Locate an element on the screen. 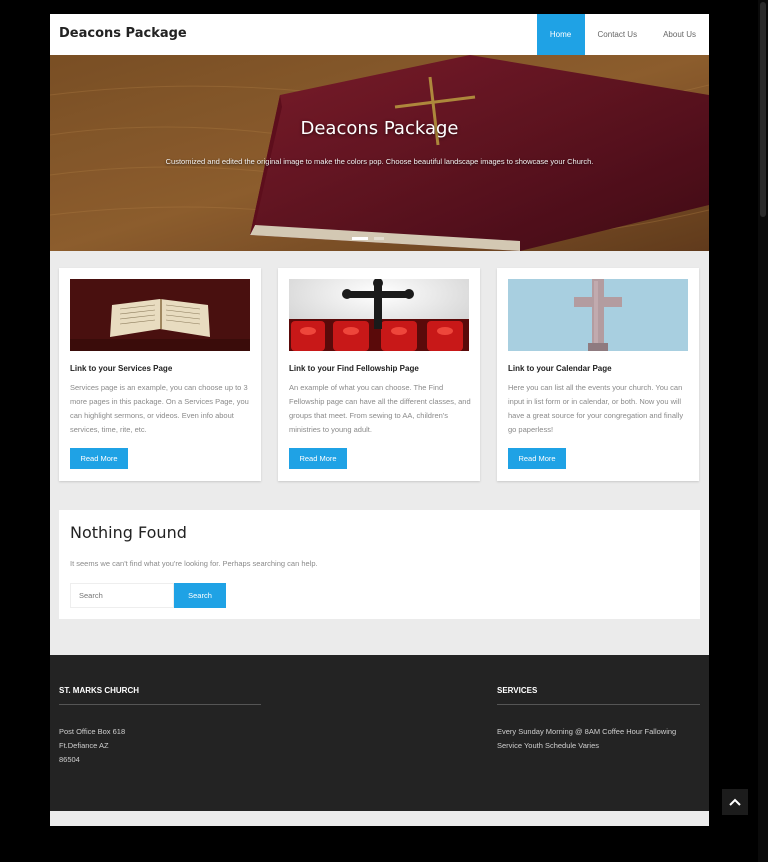 This screenshot has height=862, width=768. nav-home: Home is located at coordinates (560, 34).